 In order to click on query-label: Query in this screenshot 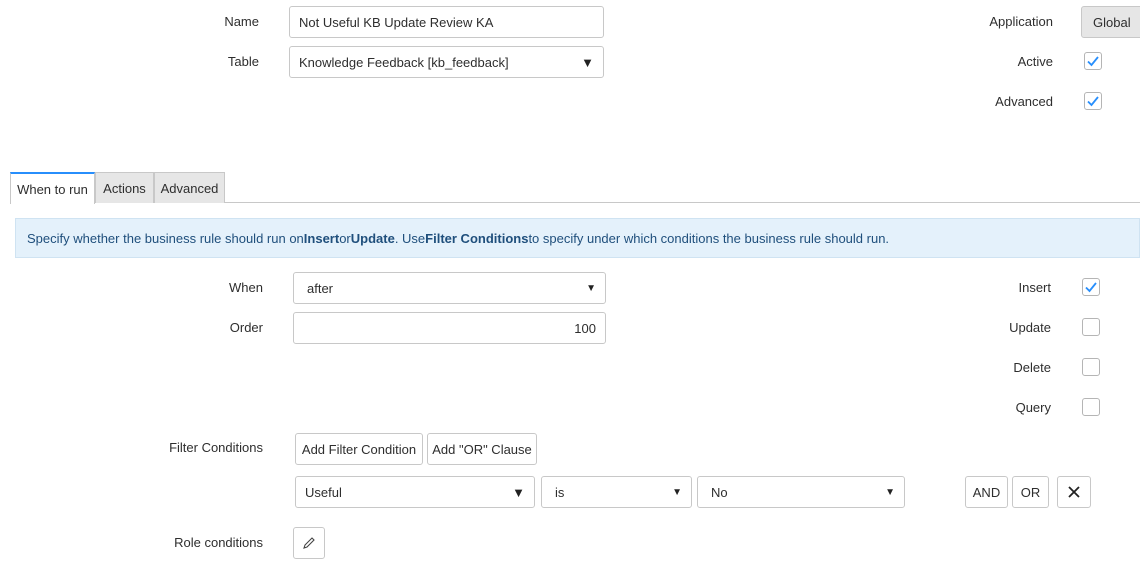, I will do `click(1033, 407)`.